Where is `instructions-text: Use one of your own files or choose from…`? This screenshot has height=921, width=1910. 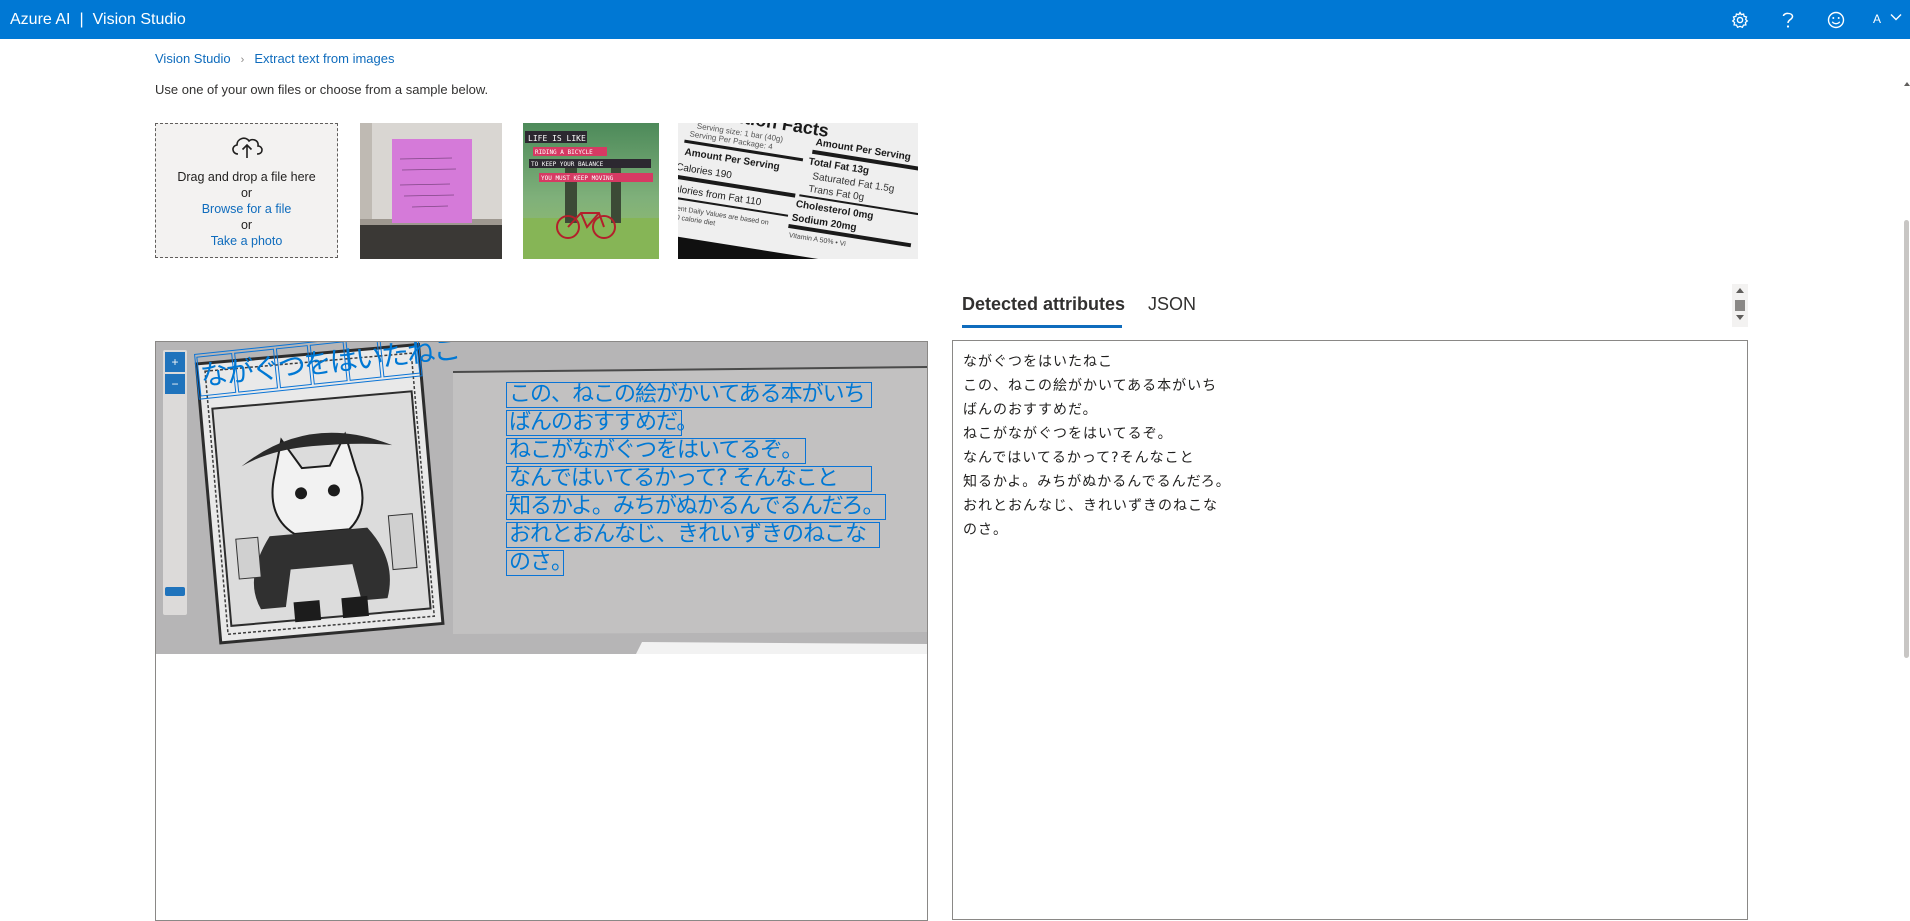 instructions-text: Use one of your own files or choose from… is located at coordinates (322, 89).